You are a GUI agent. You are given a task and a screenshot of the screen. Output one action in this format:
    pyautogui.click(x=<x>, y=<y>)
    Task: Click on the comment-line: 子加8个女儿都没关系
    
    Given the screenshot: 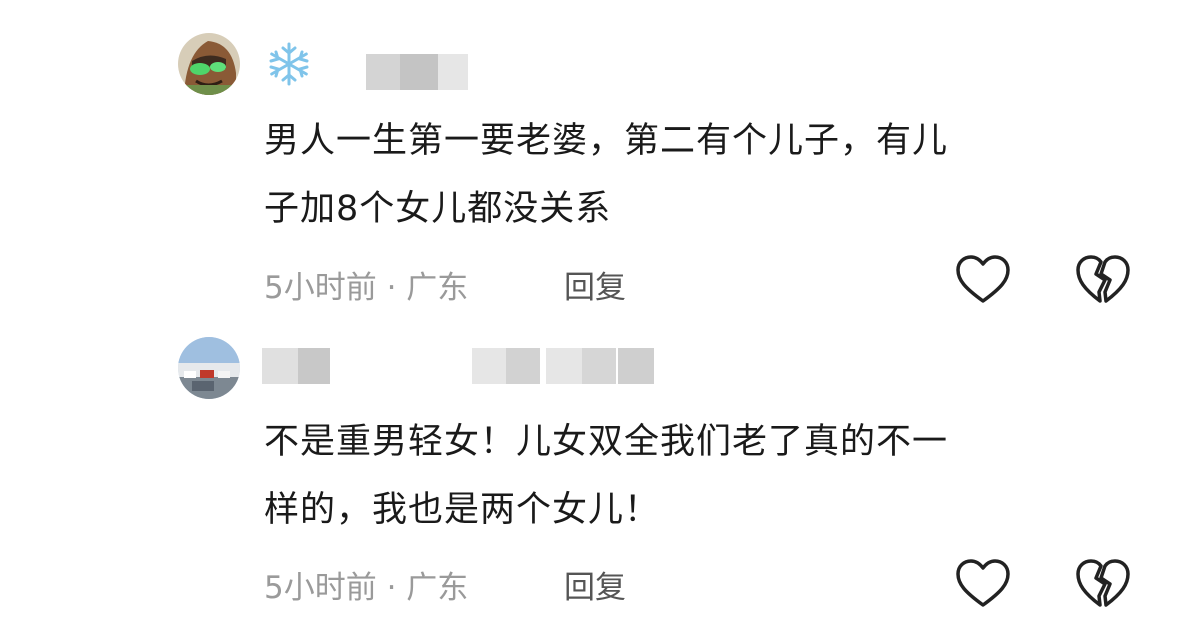 What is the action you would take?
    pyautogui.click(x=438, y=209)
    